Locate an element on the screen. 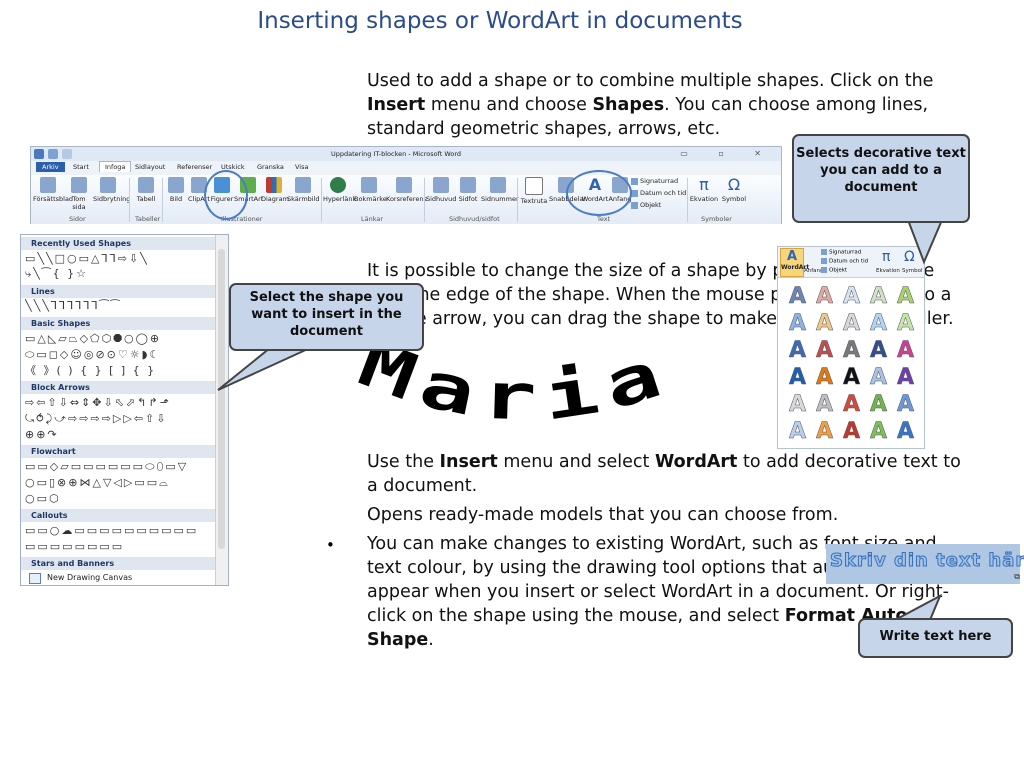  diagram-button: Diagram is located at coordinates (275, 190).